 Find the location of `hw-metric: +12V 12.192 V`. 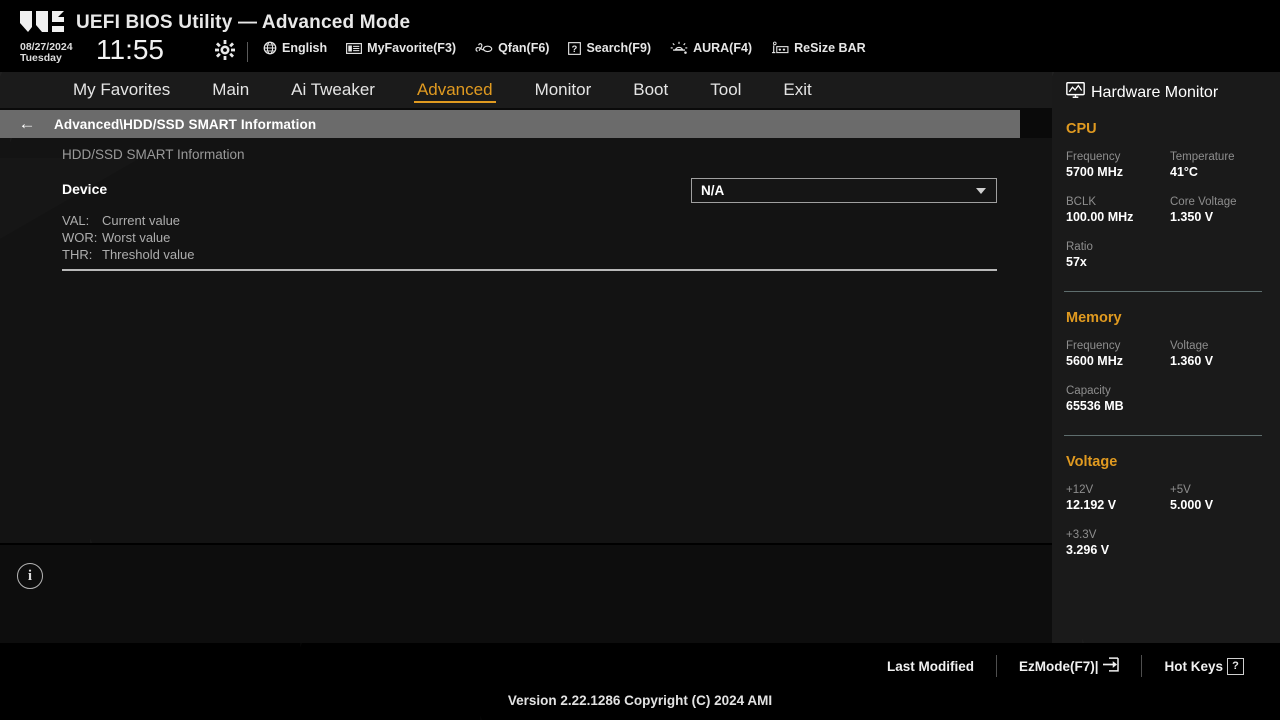

hw-metric: +12V 12.192 V is located at coordinates (1118, 498).